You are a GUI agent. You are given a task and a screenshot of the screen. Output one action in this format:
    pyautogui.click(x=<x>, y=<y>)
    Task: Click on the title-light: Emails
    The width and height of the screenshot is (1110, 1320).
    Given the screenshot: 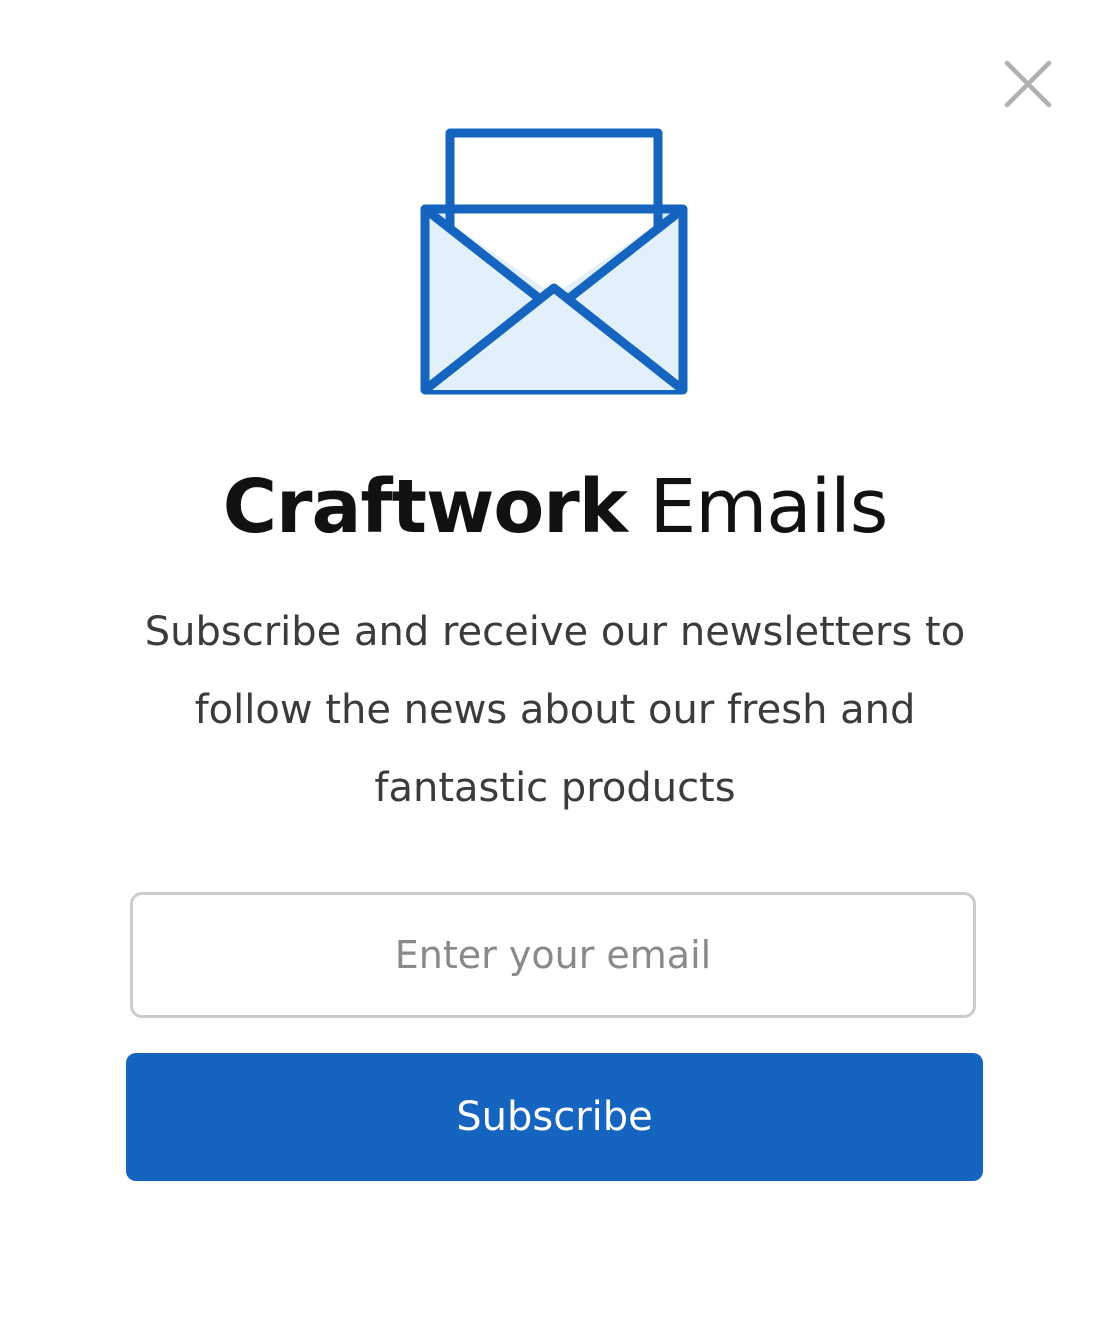 What is the action you would take?
    pyautogui.click(x=768, y=507)
    